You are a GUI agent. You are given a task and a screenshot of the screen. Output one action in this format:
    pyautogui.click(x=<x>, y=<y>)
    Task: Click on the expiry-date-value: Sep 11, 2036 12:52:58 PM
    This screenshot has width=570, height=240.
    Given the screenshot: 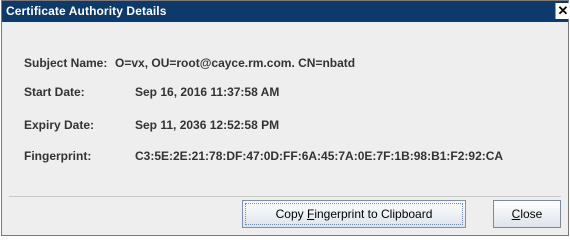 What is the action you would take?
    pyautogui.click(x=207, y=125)
    